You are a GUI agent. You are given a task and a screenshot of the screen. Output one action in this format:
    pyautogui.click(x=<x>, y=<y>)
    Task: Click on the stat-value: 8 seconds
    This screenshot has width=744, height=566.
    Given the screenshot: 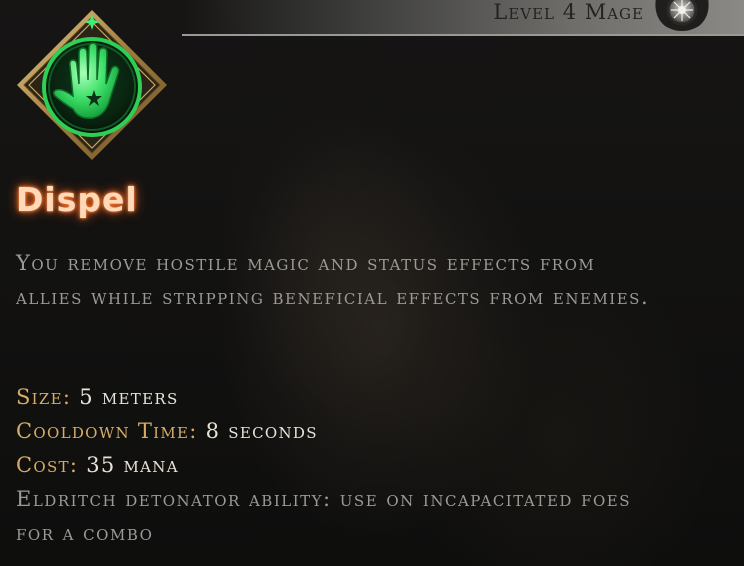 What is the action you would take?
    pyautogui.click(x=261, y=431)
    